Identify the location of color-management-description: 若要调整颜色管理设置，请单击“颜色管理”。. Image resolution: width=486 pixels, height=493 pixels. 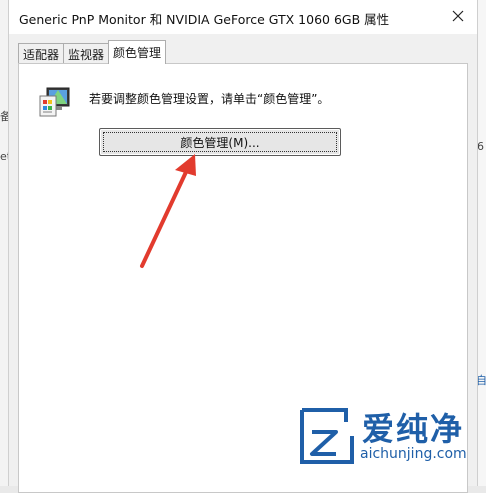
(209, 99).